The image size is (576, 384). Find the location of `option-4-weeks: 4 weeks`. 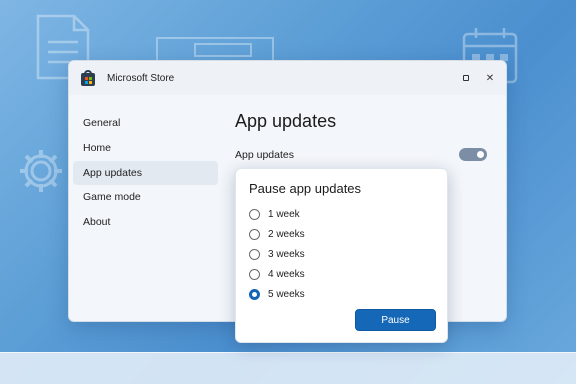

option-4-weeks: 4 weeks is located at coordinates (277, 275).